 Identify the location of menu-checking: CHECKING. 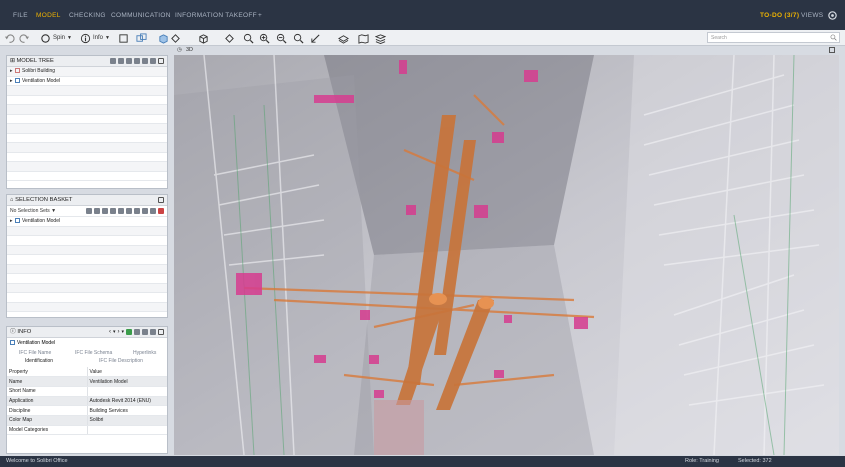
(87, 15).